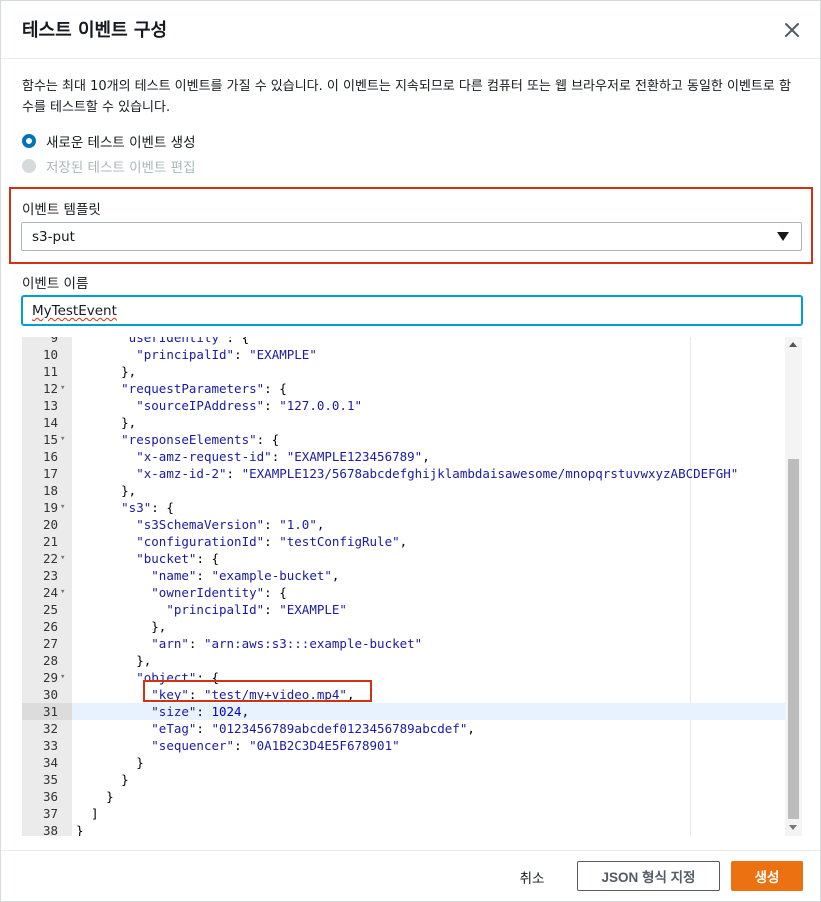  Describe the element at coordinates (403, 779) in the screenshot. I see `code-line: 35 }` at that location.